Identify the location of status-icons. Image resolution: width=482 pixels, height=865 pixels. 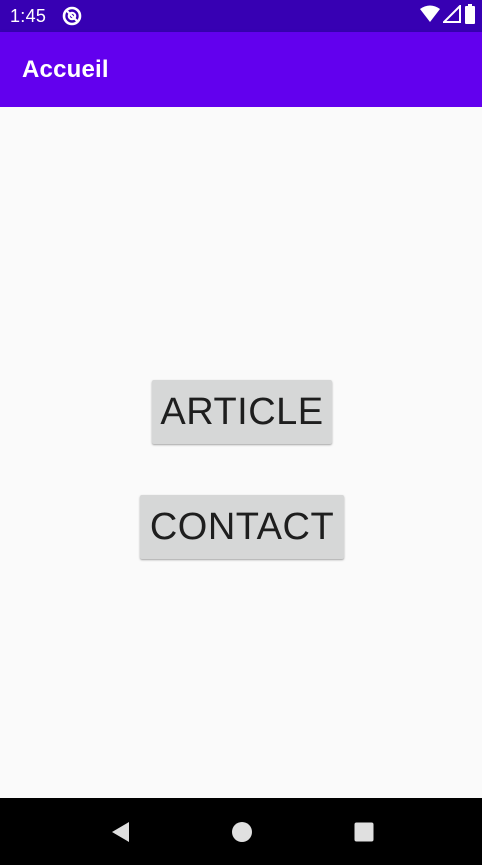
(448, 16).